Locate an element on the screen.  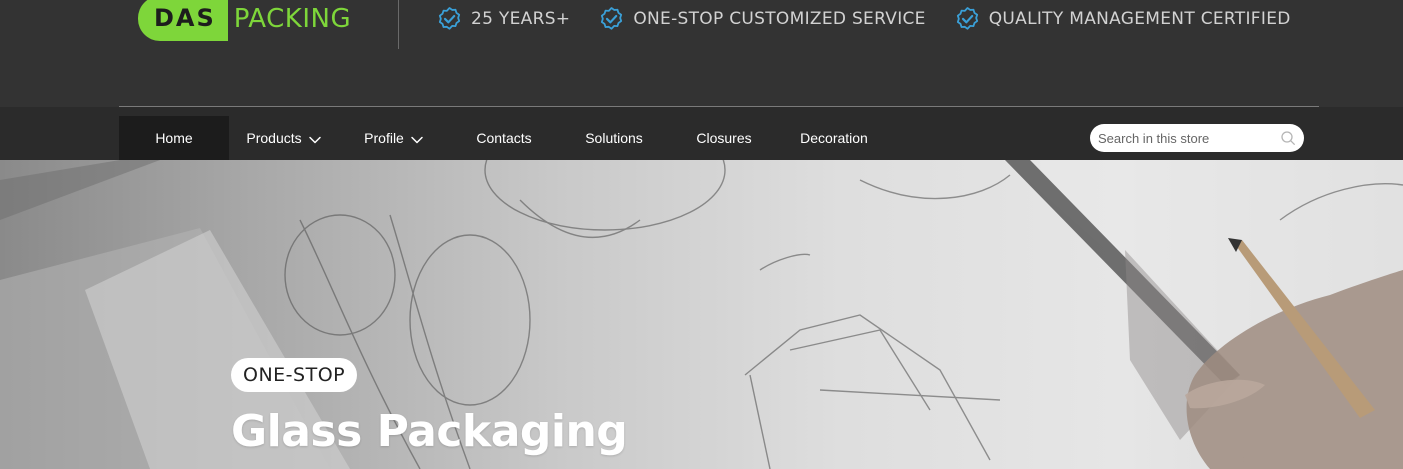
feature-label: QUALITY MANAGEMENT CERTIFIED is located at coordinates (1139, 19).